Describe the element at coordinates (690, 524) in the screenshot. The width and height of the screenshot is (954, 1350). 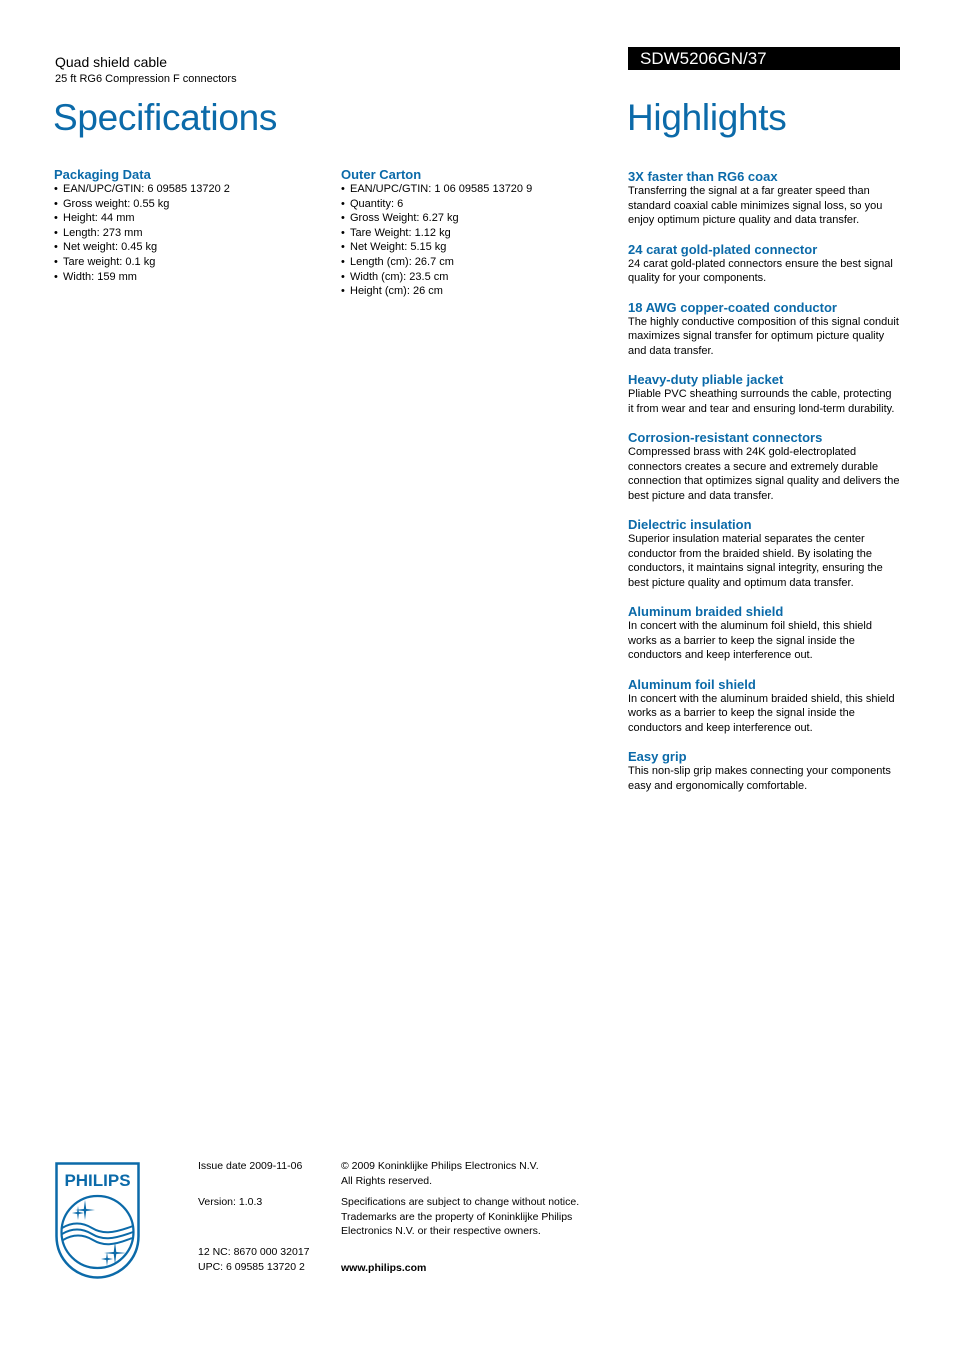
I see `highlight-heading: Dielectric insulation` at that location.